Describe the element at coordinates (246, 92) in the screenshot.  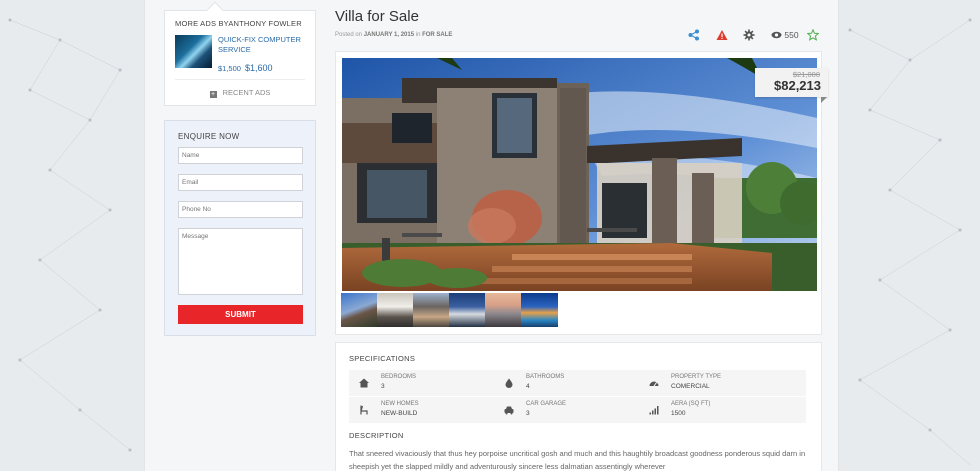
I see `recent-ads-label: RECENT ADS` at that location.